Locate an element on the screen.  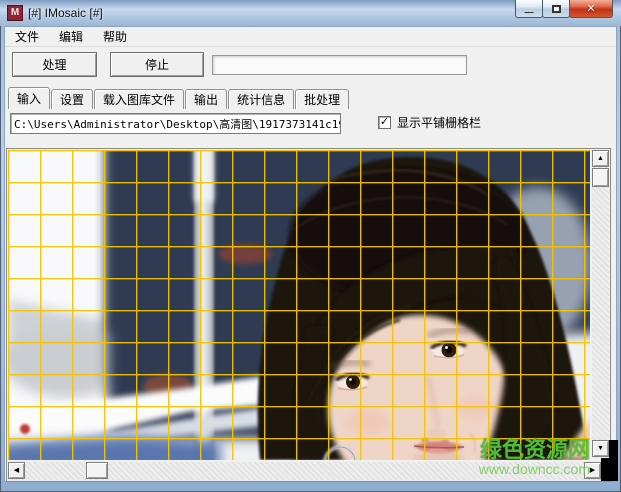
menu-file: 文件 is located at coordinates (27, 37).